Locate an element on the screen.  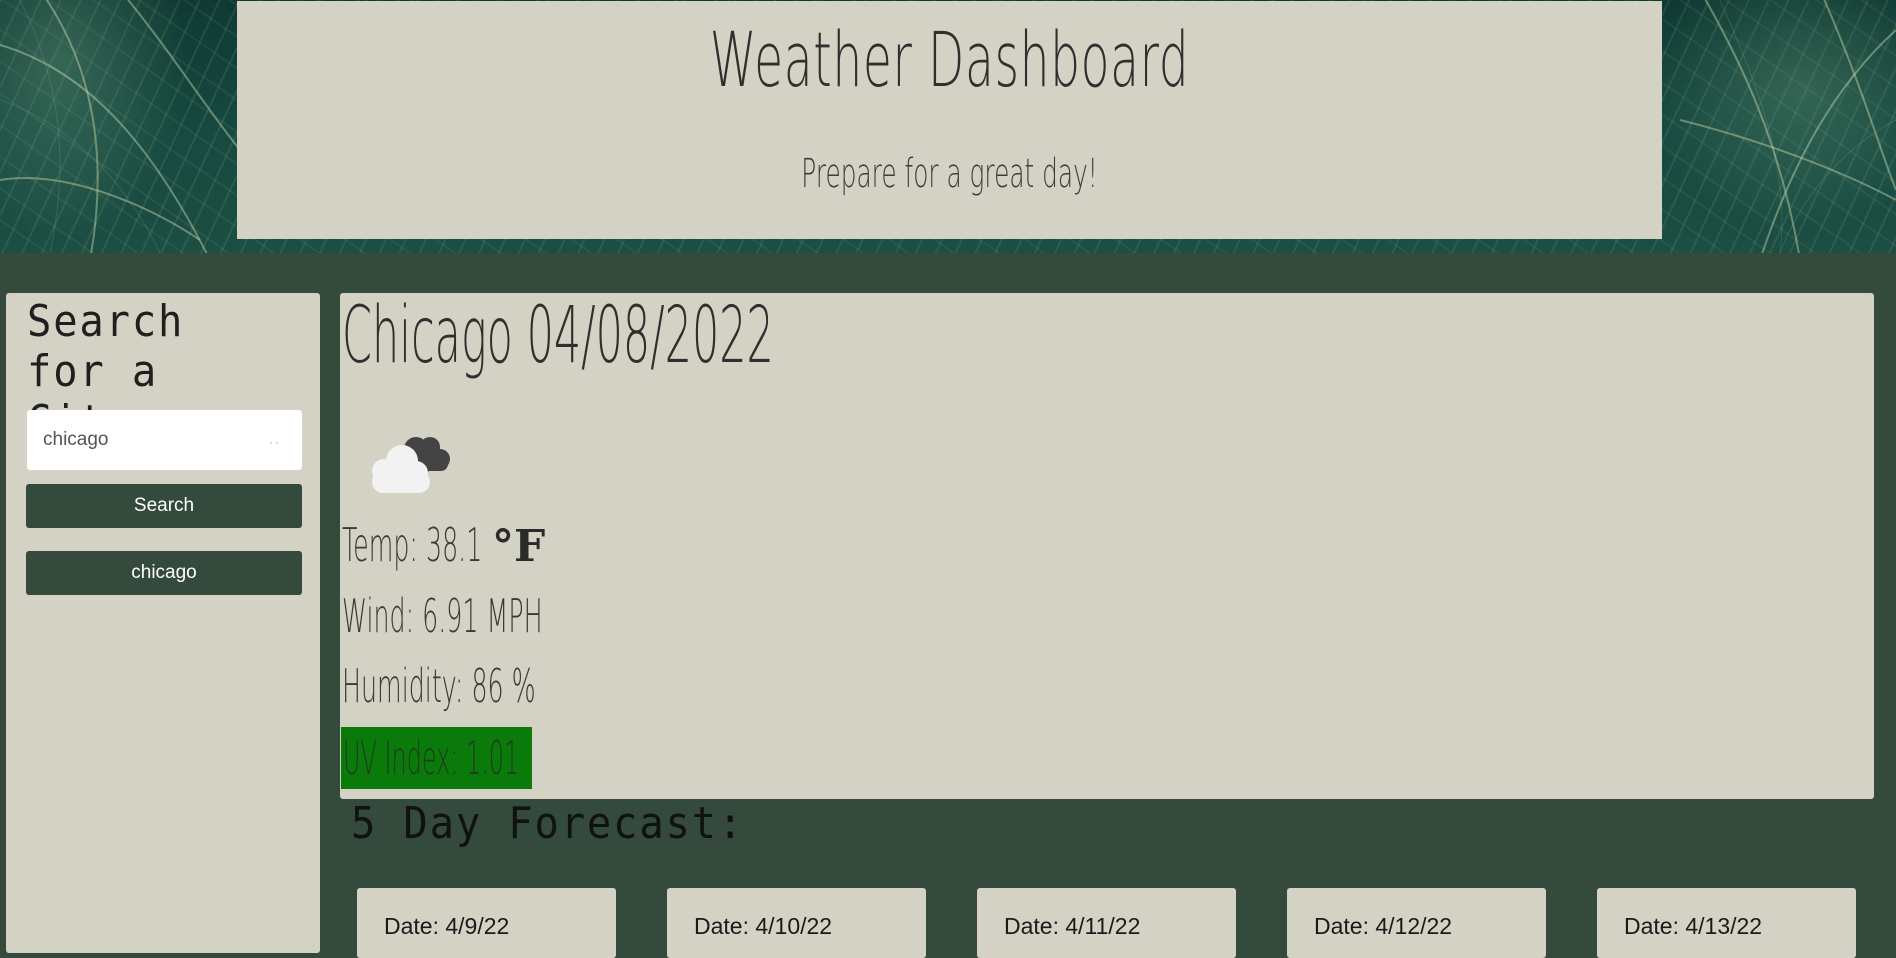
forecast-date: Date: 4/11/22 is located at coordinates (1072, 926).